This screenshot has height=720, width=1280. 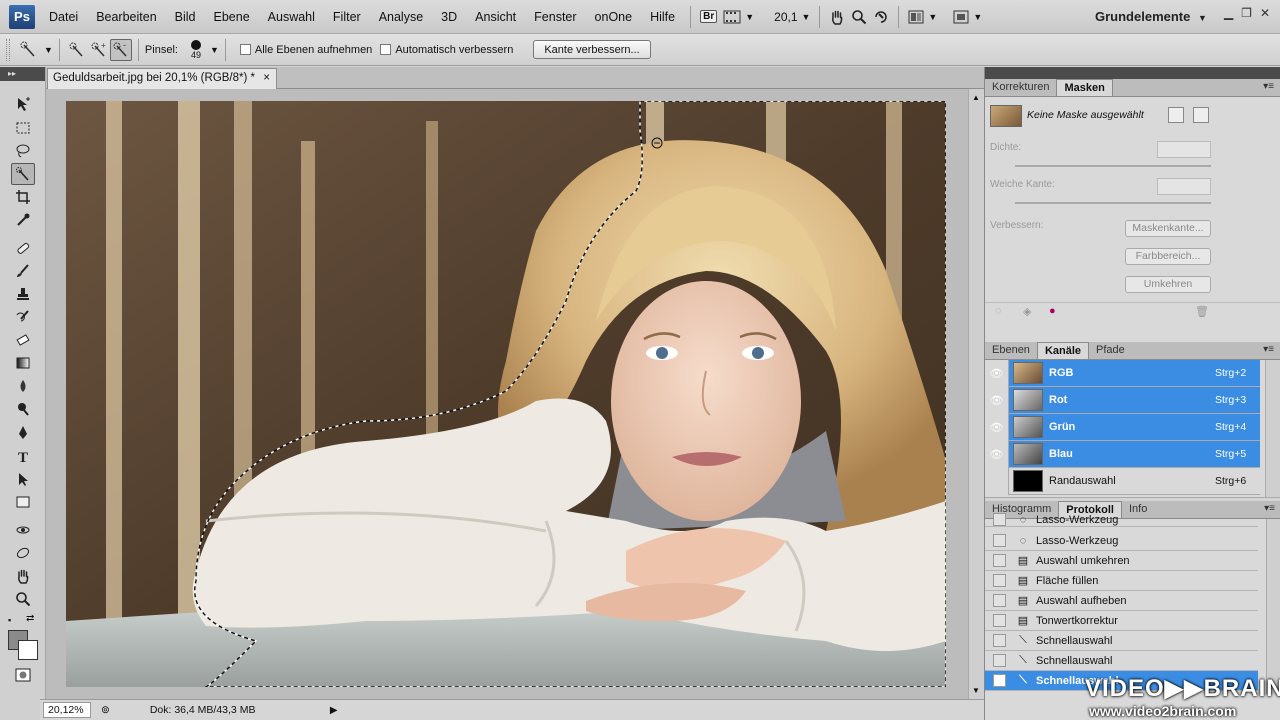 What do you see at coordinates (266, 78) in the screenshot?
I see `close-icon: ×` at bounding box center [266, 78].